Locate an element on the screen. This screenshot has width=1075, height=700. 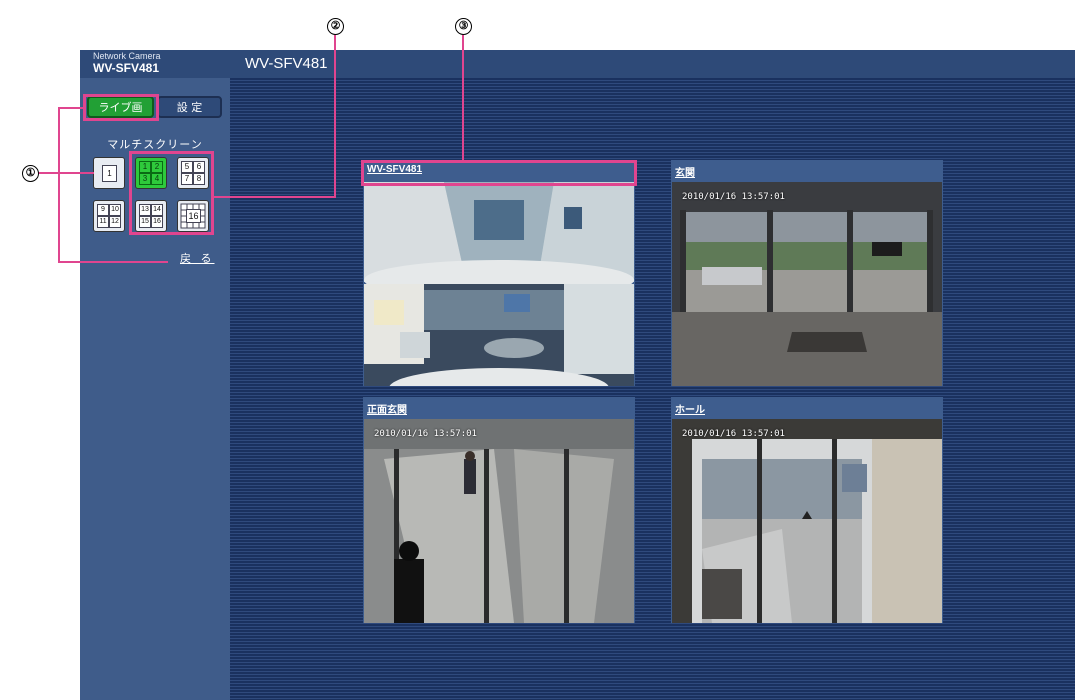
setup-button: 設 定 is located at coordinates (189, 107).